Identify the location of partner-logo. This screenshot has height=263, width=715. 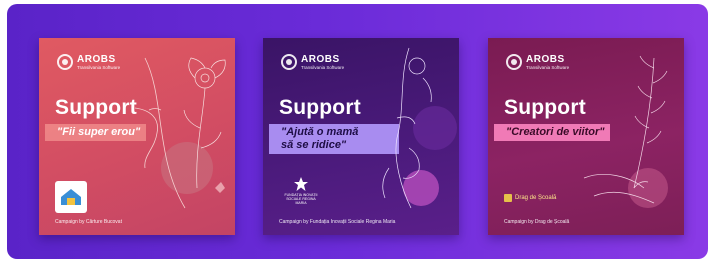
(71, 197).